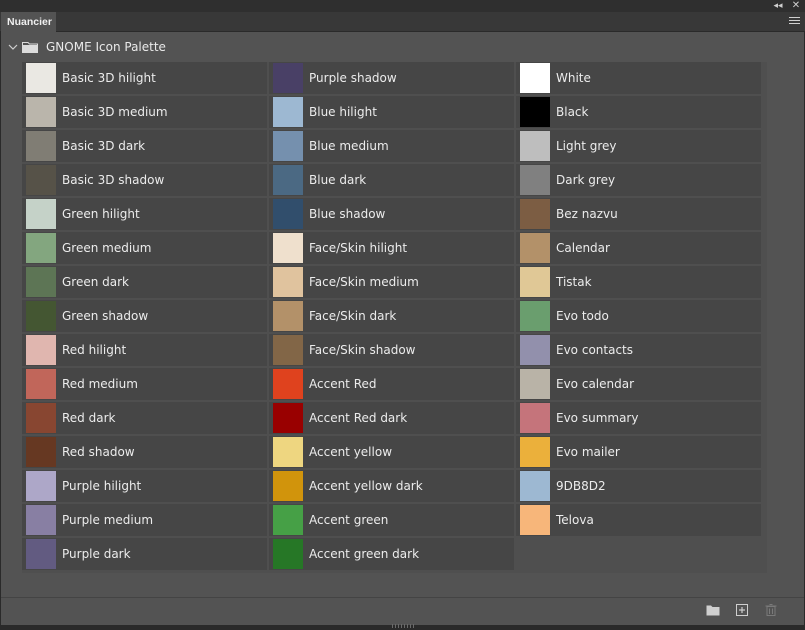 The height and width of the screenshot is (630, 805). I want to click on swatch-item: Purple shadow, so click(391, 78).